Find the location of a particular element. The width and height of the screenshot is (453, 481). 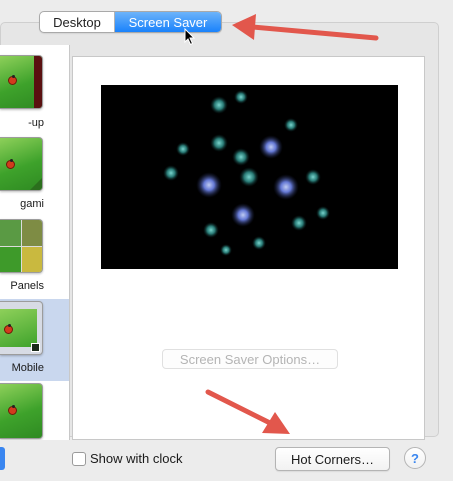

page-curl-icon is located at coordinates (36, 184).